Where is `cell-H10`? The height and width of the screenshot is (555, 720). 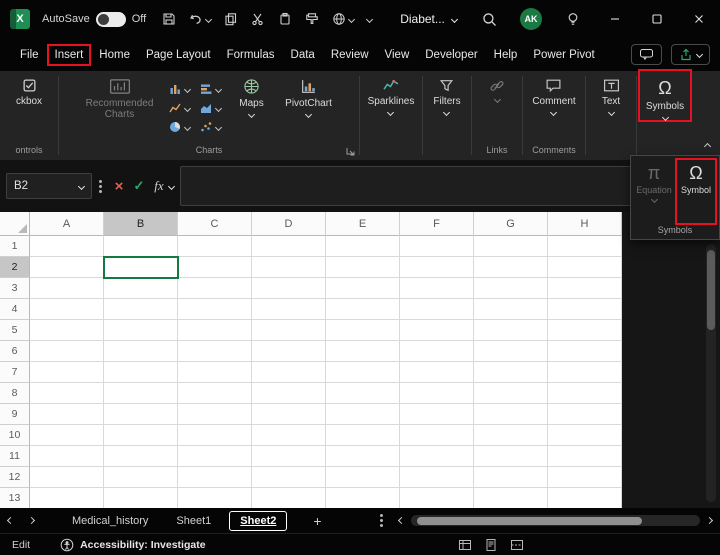
cell-H10 is located at coordinates (585, 435).